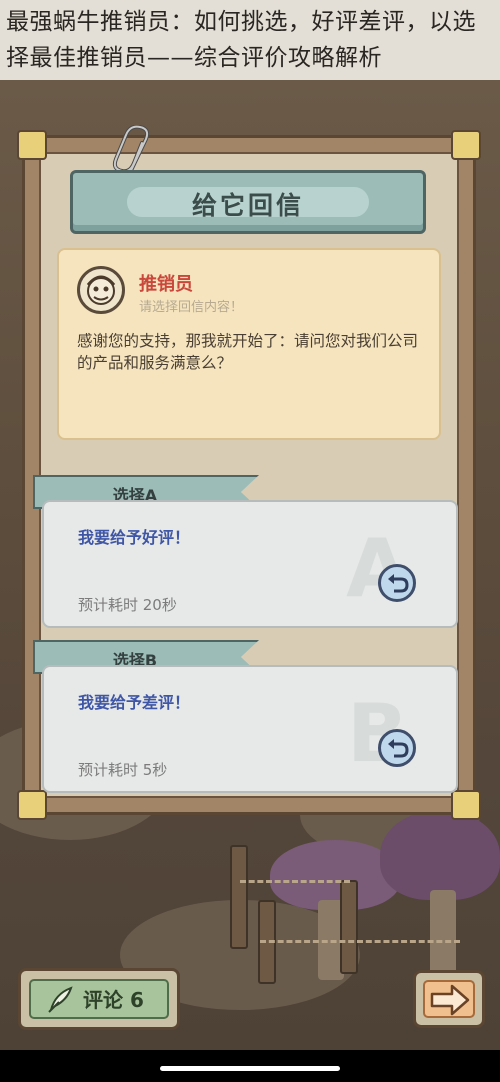 Image resolution: width=500 pixels, height=1082 pixels. Describe the element at coordinates (134, 537) in the screenshot. I see `option-a-text: 我要给予好评！` at that location.